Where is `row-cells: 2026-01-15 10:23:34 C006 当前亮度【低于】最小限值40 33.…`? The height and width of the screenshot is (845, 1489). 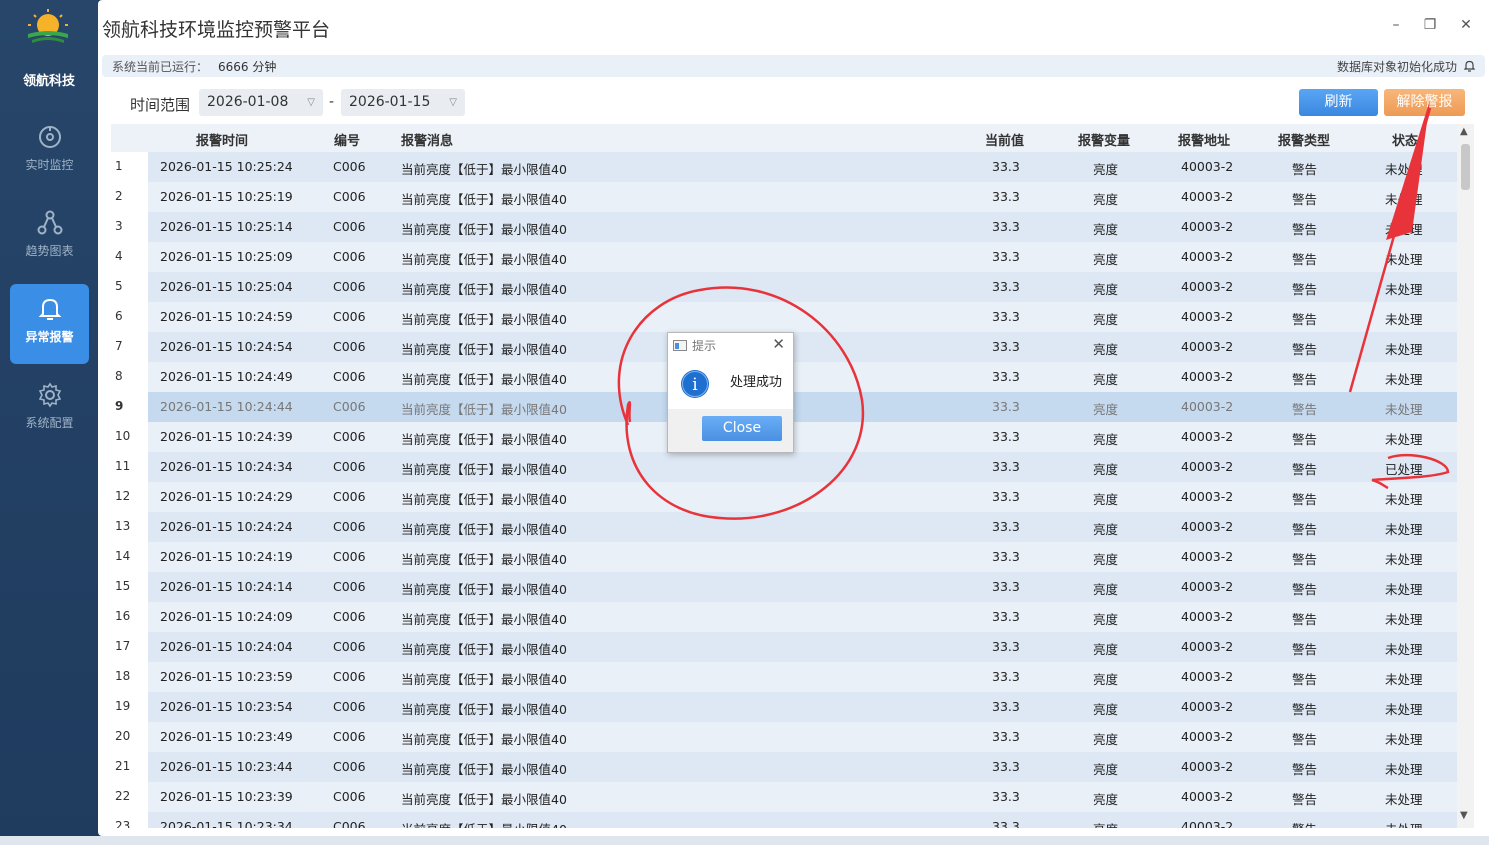
row-cells: 2026-01-15 10:23:34 C006 当前亮度【低于】最小限值40 33.… is located at coordinates (802, 820).